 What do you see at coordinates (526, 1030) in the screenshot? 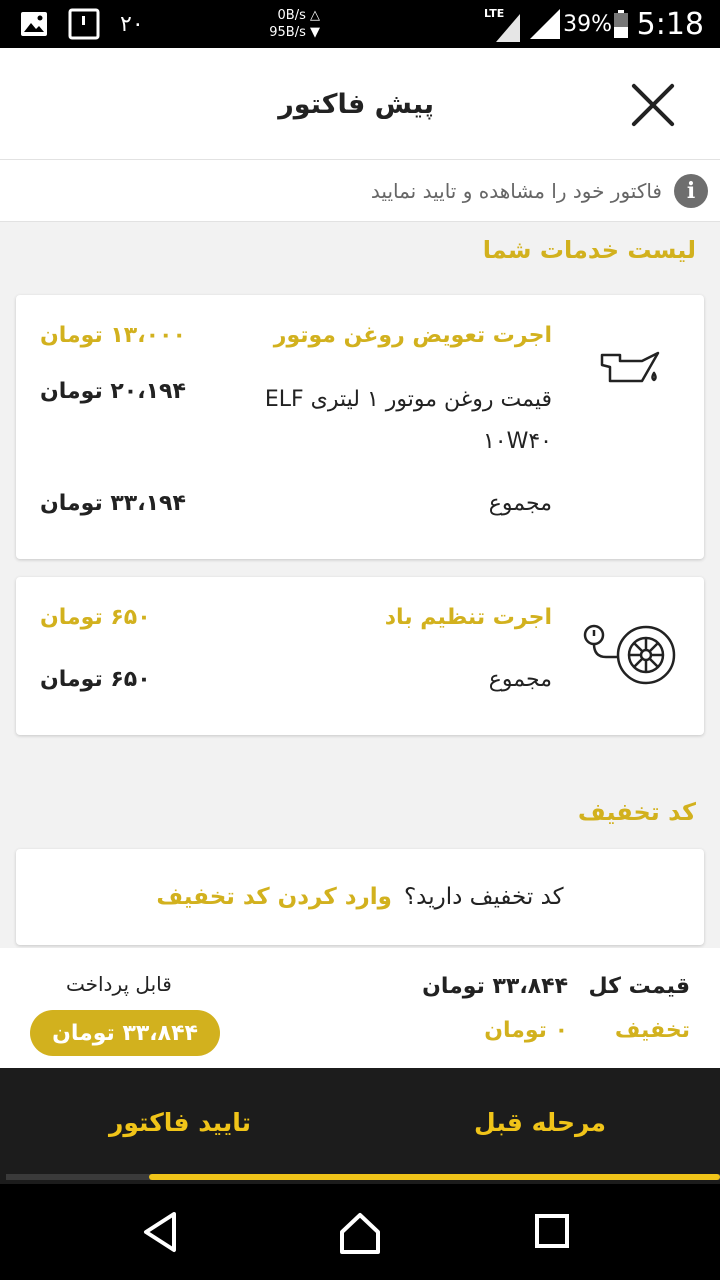
I see `discount-value: ۰ تومان` at bounding box center [526, 1030].